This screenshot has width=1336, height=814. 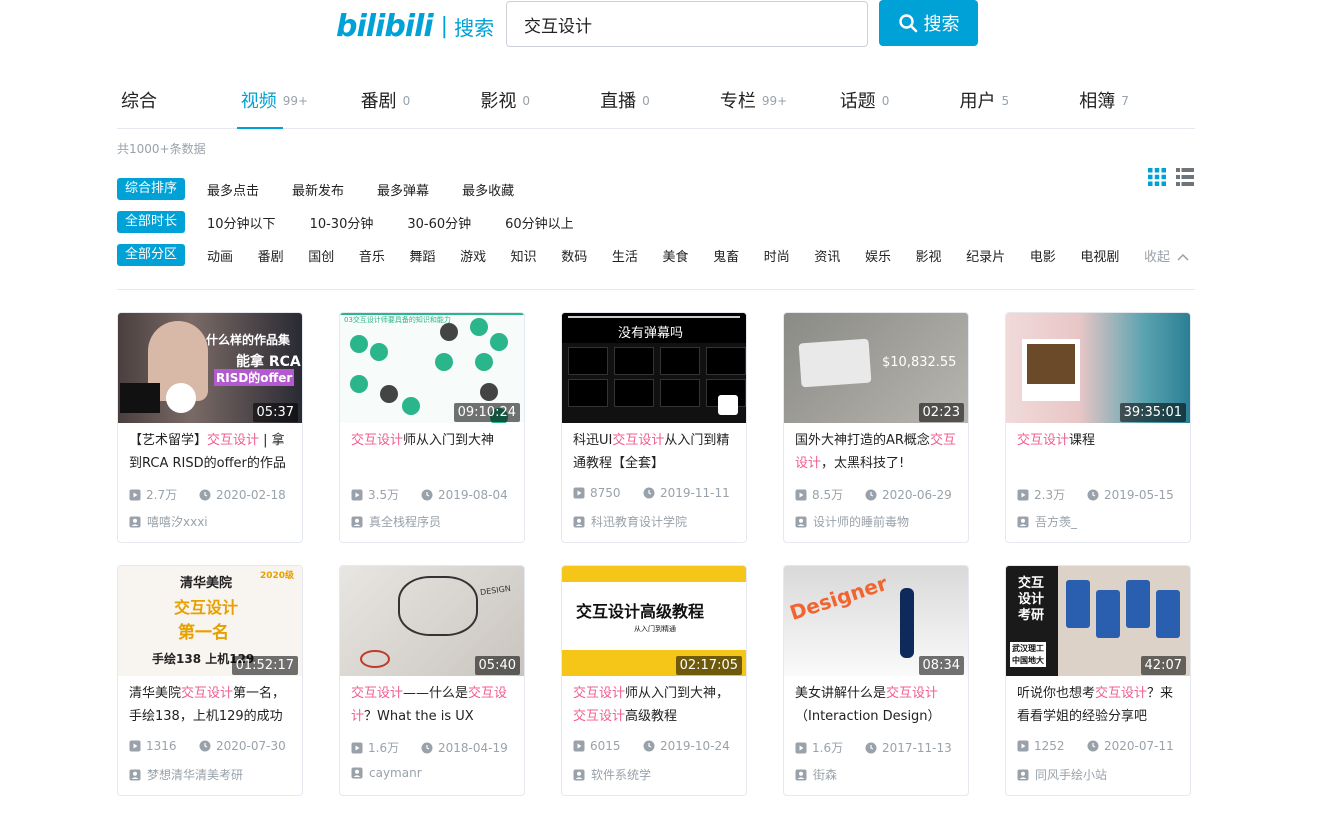 I want to click on video-title: 科迅UI交互设计从入门到精通教程【全套】, so click(x=656, y=453).